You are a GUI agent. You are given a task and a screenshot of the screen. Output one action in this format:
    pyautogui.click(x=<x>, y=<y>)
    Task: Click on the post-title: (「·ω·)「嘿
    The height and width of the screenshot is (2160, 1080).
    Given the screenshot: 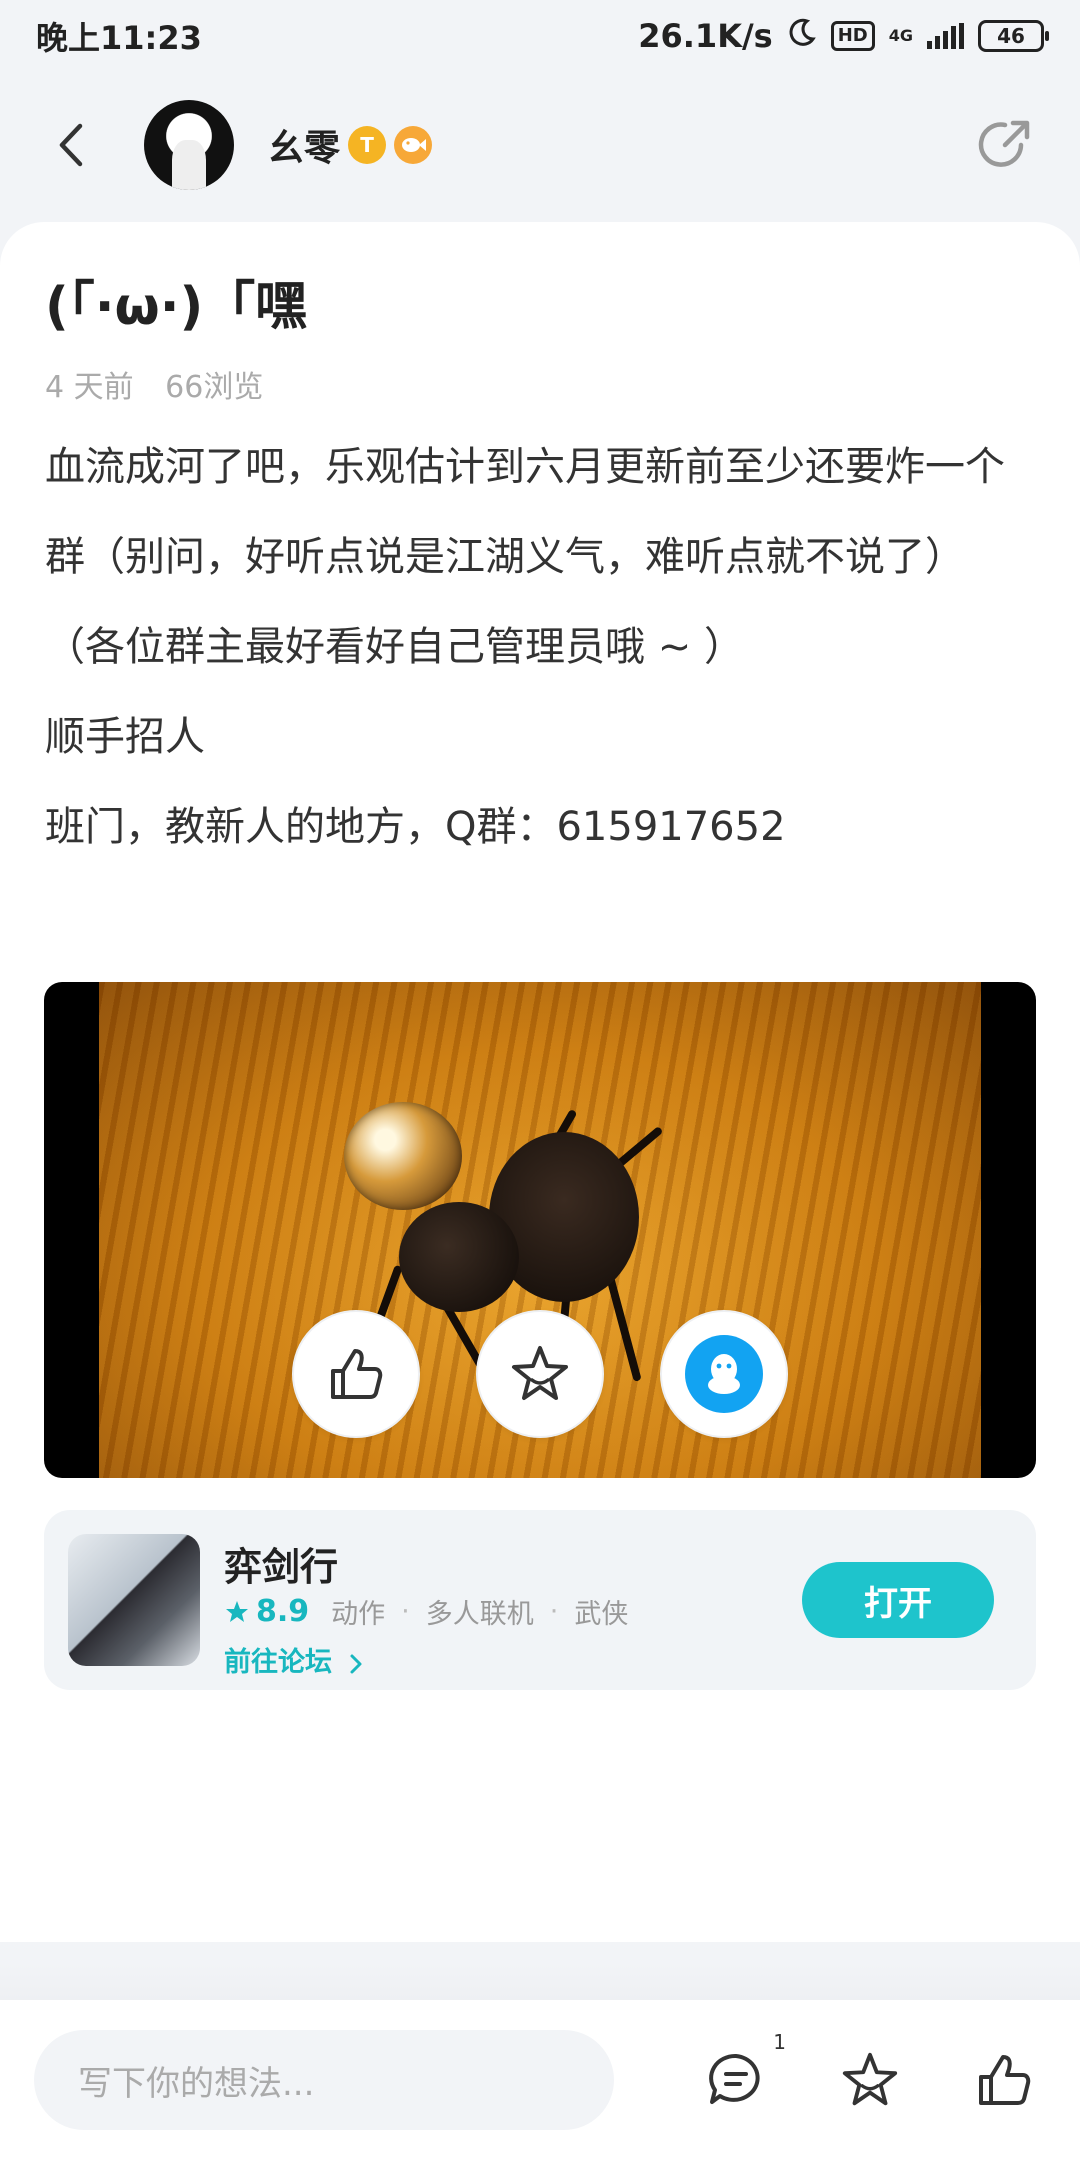 What is the action you would take?
    pyautogui.click(x=176, y=307)
    